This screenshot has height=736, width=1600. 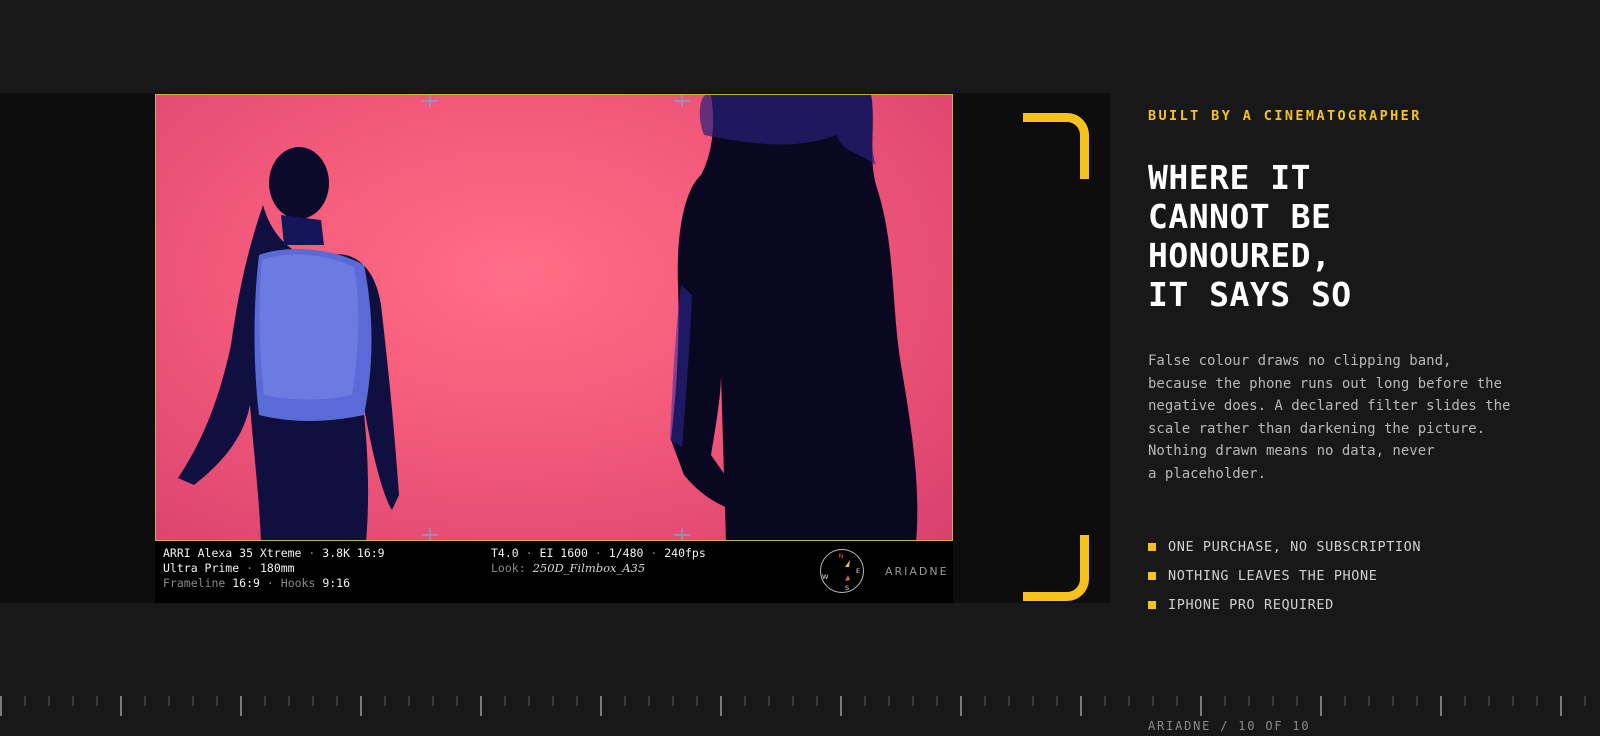 What do you see at coordinates (589, 568) in the screenshot?
I see `look-value: 250D_Filmbox_A35` at bounding box center [589, 568].